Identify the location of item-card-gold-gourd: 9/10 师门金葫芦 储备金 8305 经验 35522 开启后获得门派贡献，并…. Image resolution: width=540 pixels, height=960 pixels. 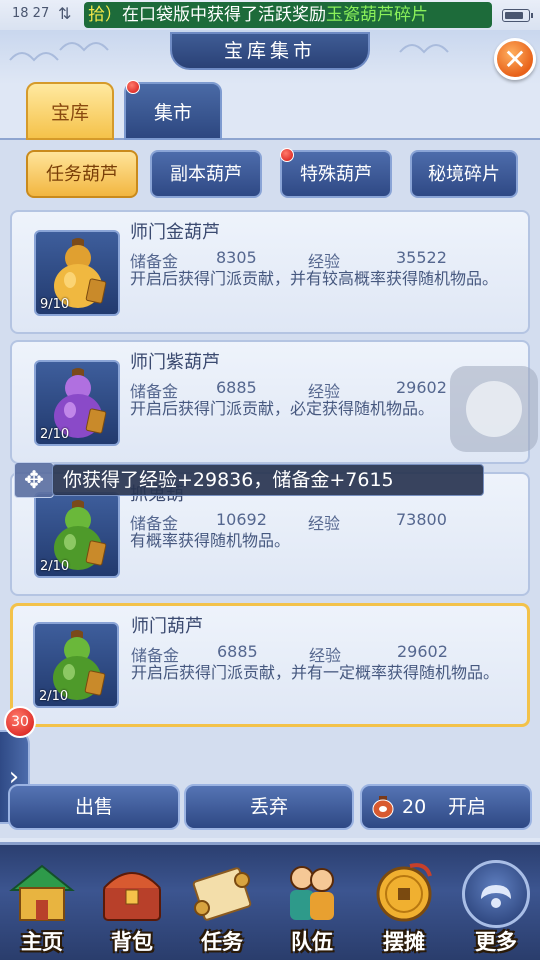
(270, 272).